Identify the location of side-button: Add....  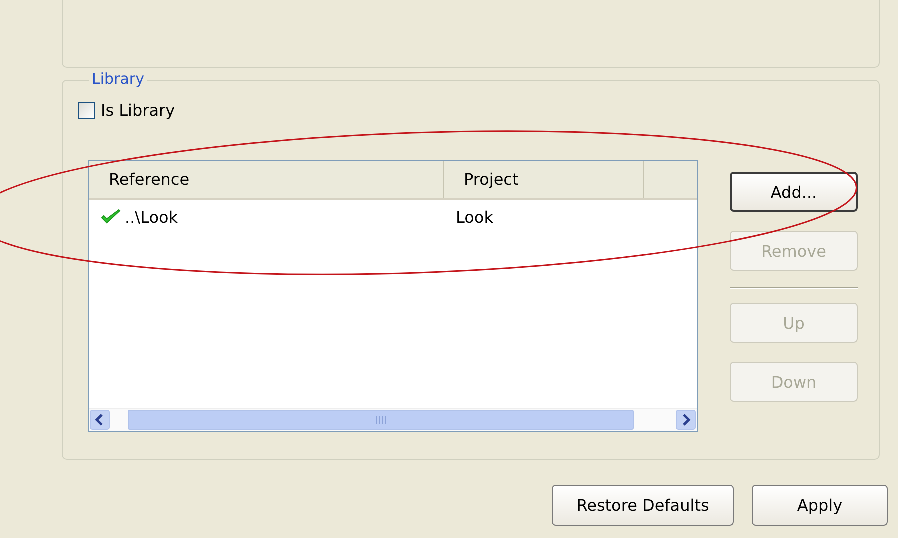
(794, 192).